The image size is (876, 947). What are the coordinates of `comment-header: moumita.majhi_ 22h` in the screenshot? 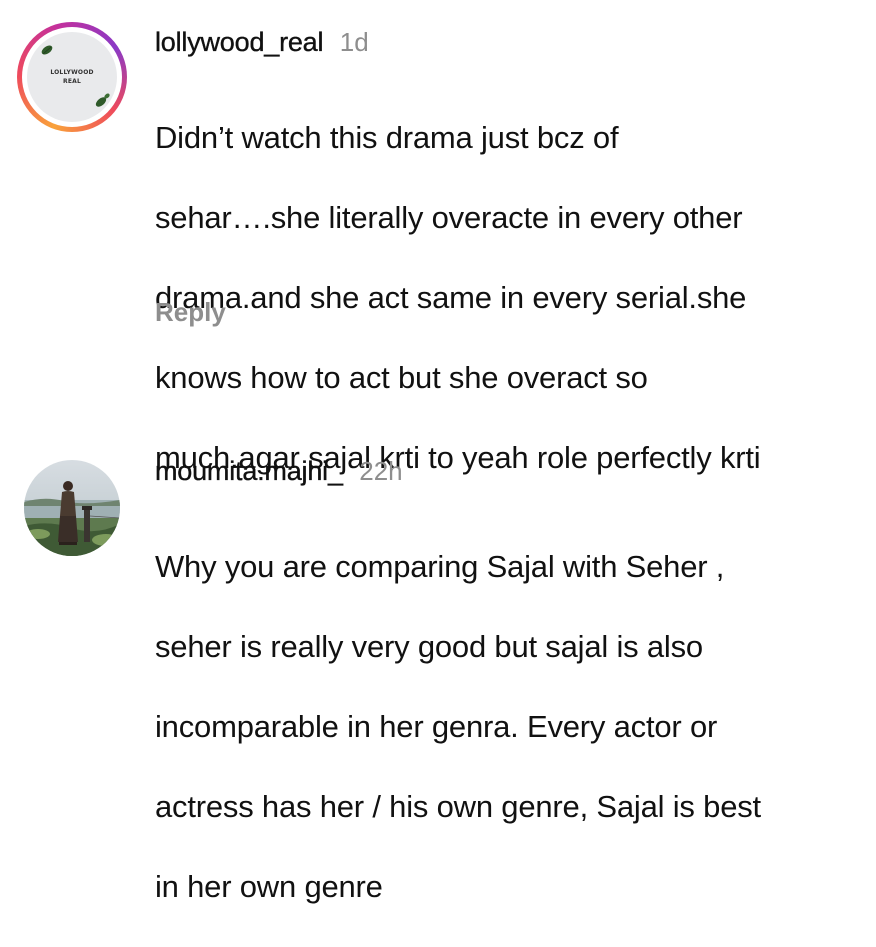 It's located at (279, 471).